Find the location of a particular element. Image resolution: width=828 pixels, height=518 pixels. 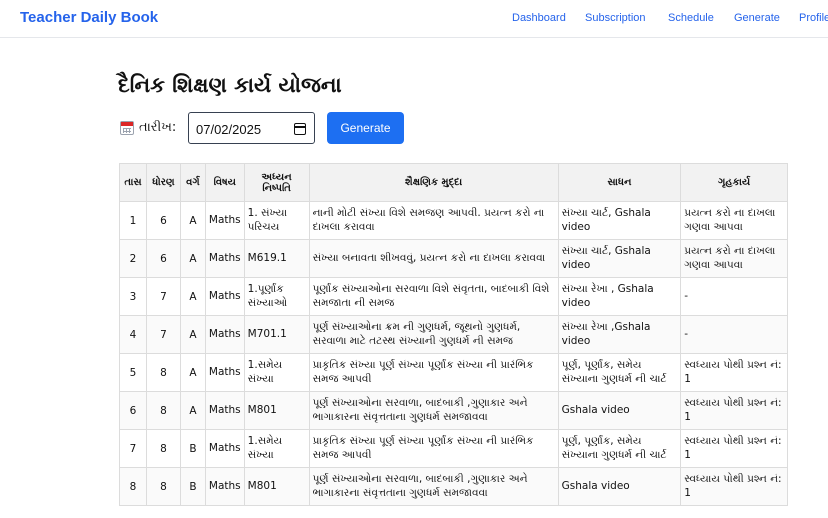

header-learning-outcome: અધ્યન નિષ્પતિ is located at coordinates (276, 182).